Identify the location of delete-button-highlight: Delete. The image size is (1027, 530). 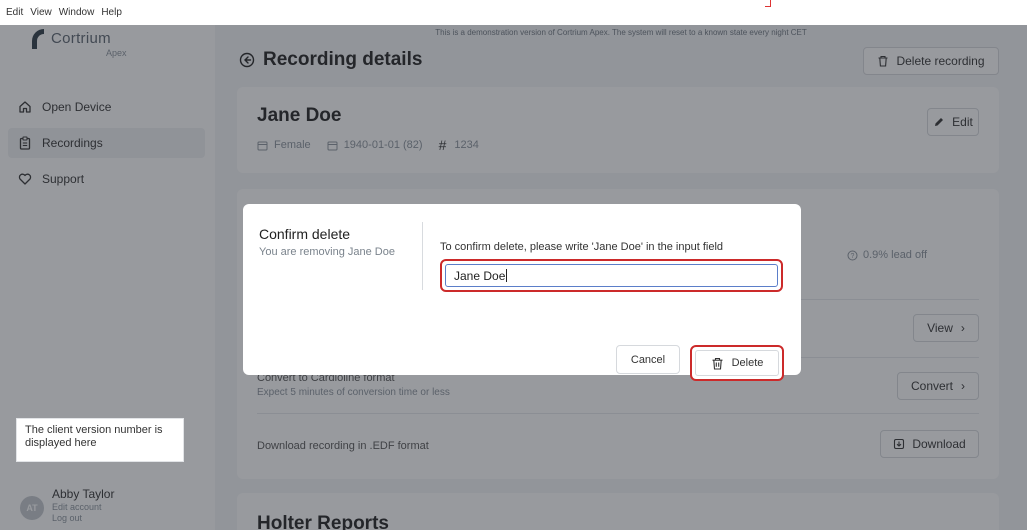
(737, 363).